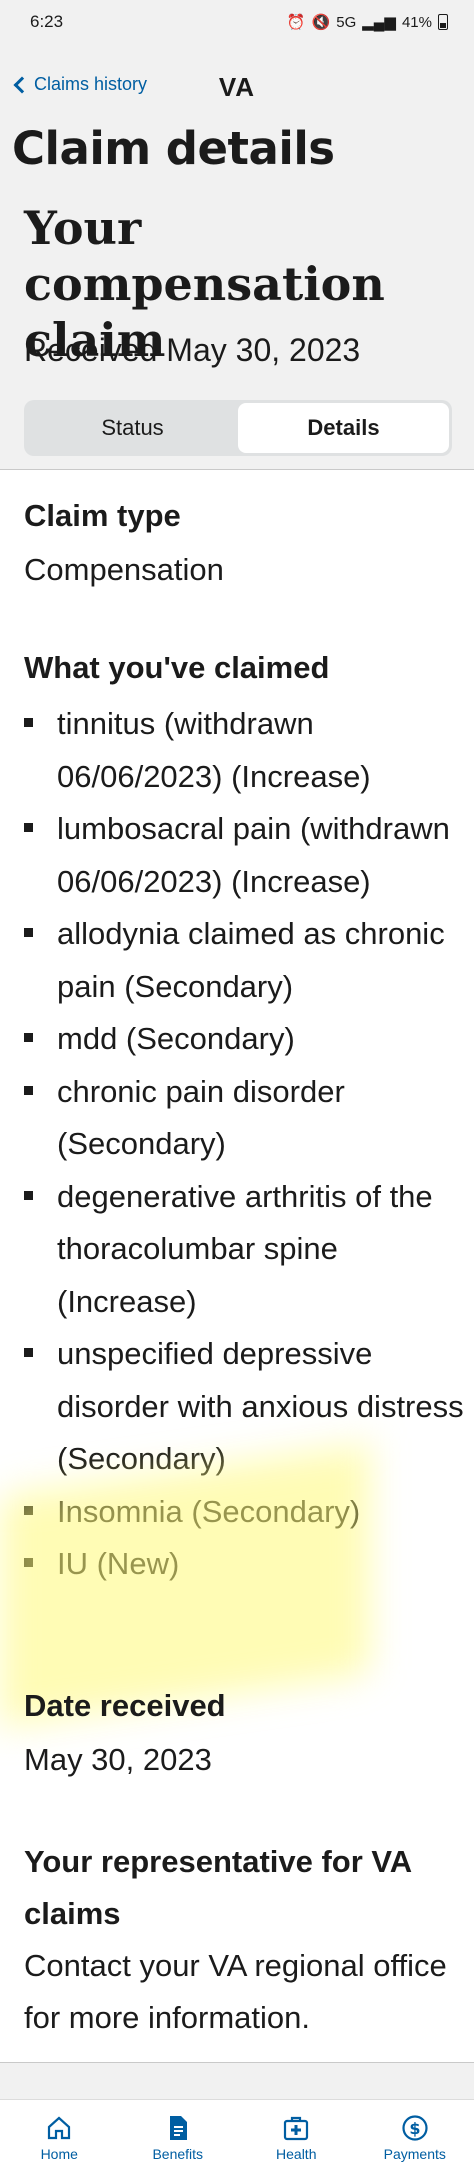 The width and height of the screenshot is (474, 2175). What do you see at coordinates (343, 428) in the screenshot?
I see `tab-details: Details` at bounding box center [343, 428].